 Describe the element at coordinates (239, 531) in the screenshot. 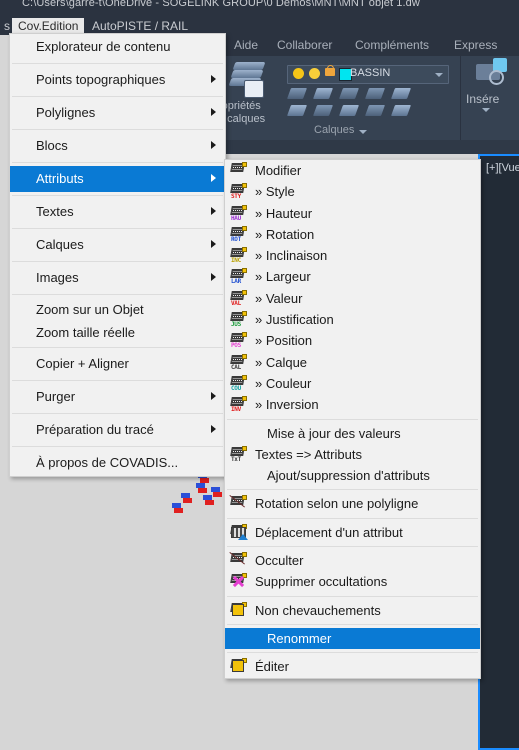

I see `move-attribute-icon` at that location.